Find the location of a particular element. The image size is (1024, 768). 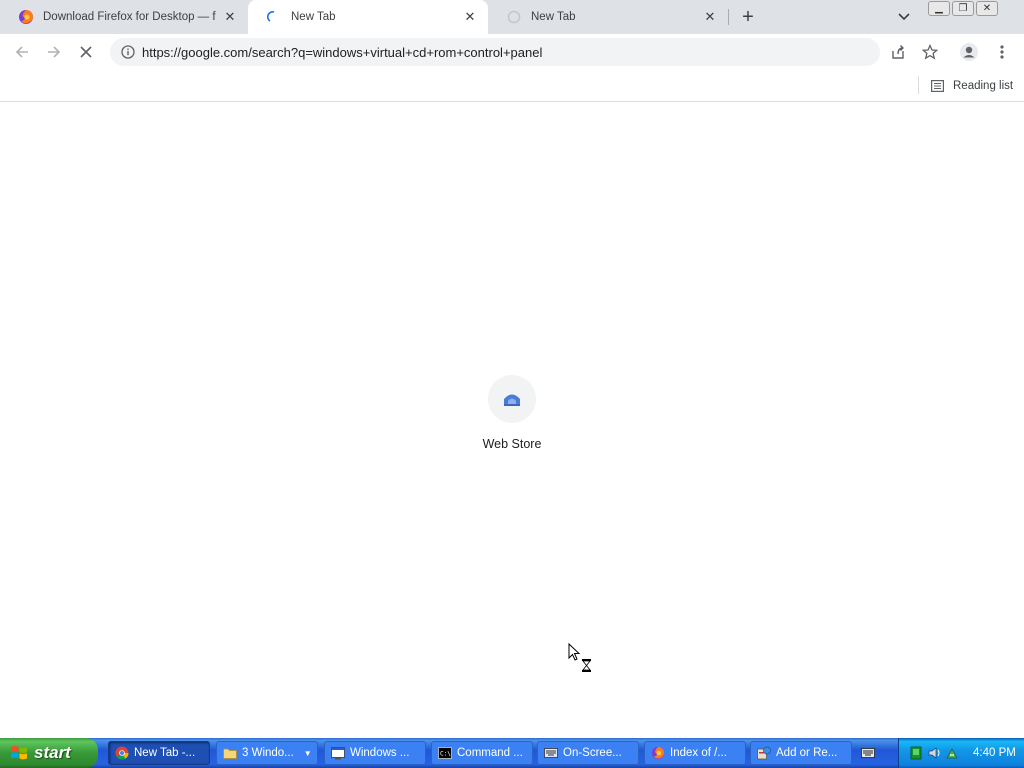

bookmark-star-button is located at coordinates (930, 52).